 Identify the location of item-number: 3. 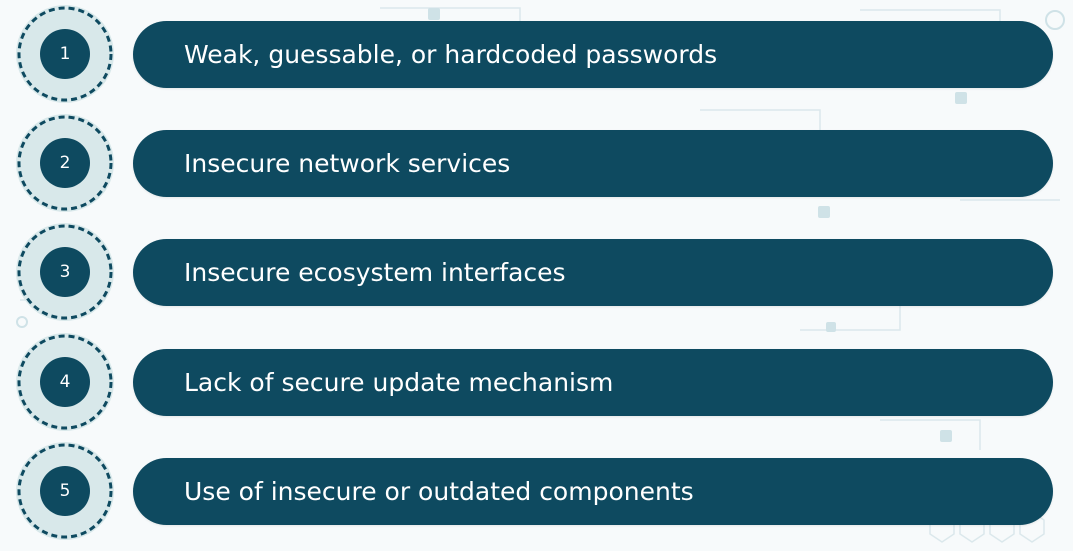
(65, 272).